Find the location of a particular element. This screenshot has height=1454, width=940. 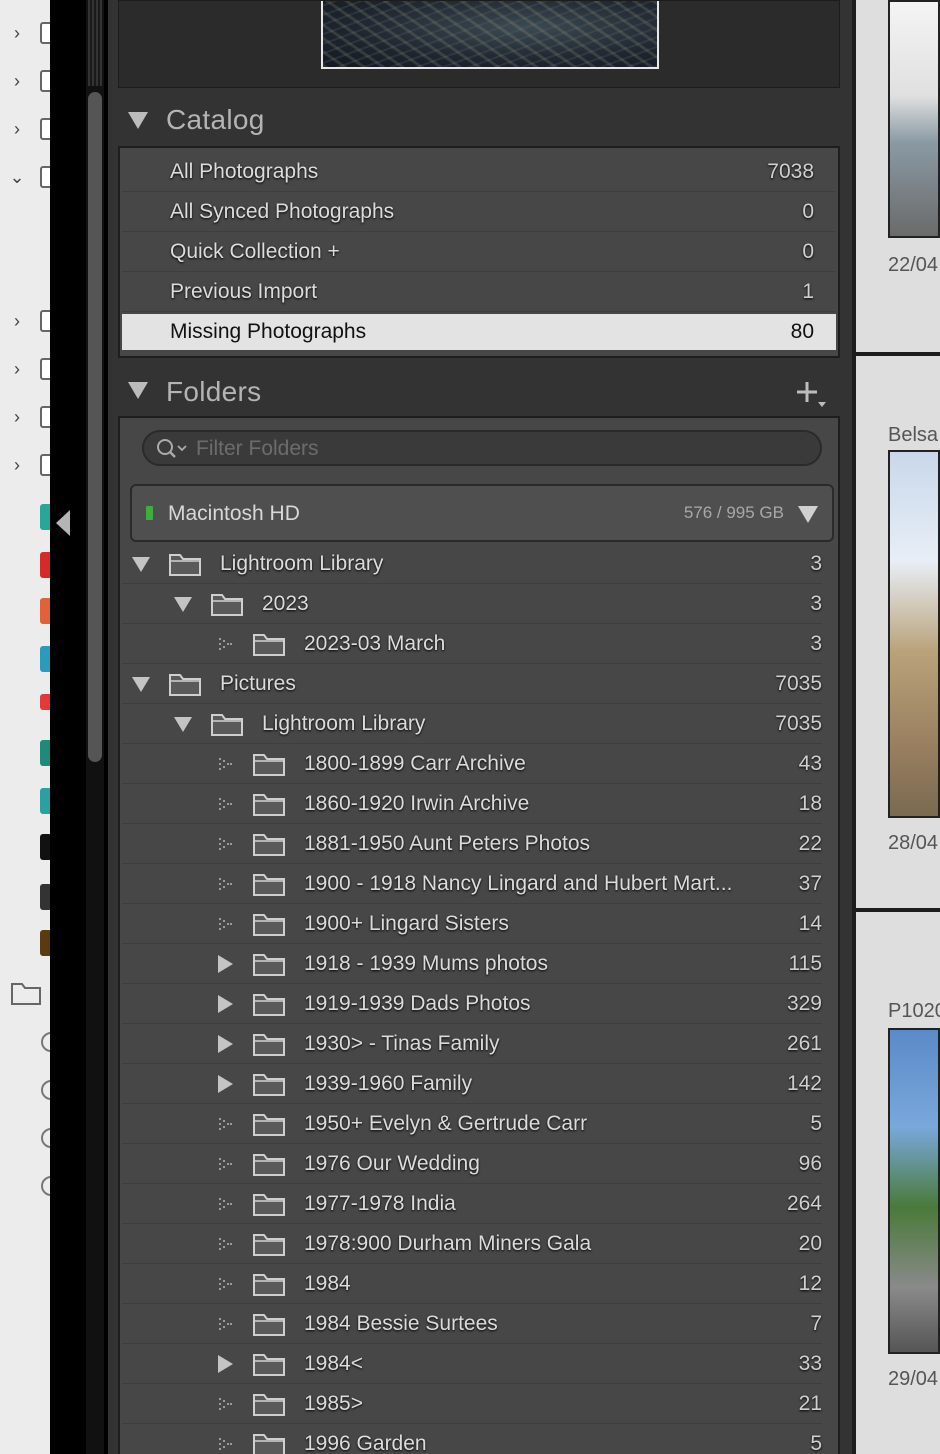

folder-row: Pictures 7035 is located at coordinates (472, 684).